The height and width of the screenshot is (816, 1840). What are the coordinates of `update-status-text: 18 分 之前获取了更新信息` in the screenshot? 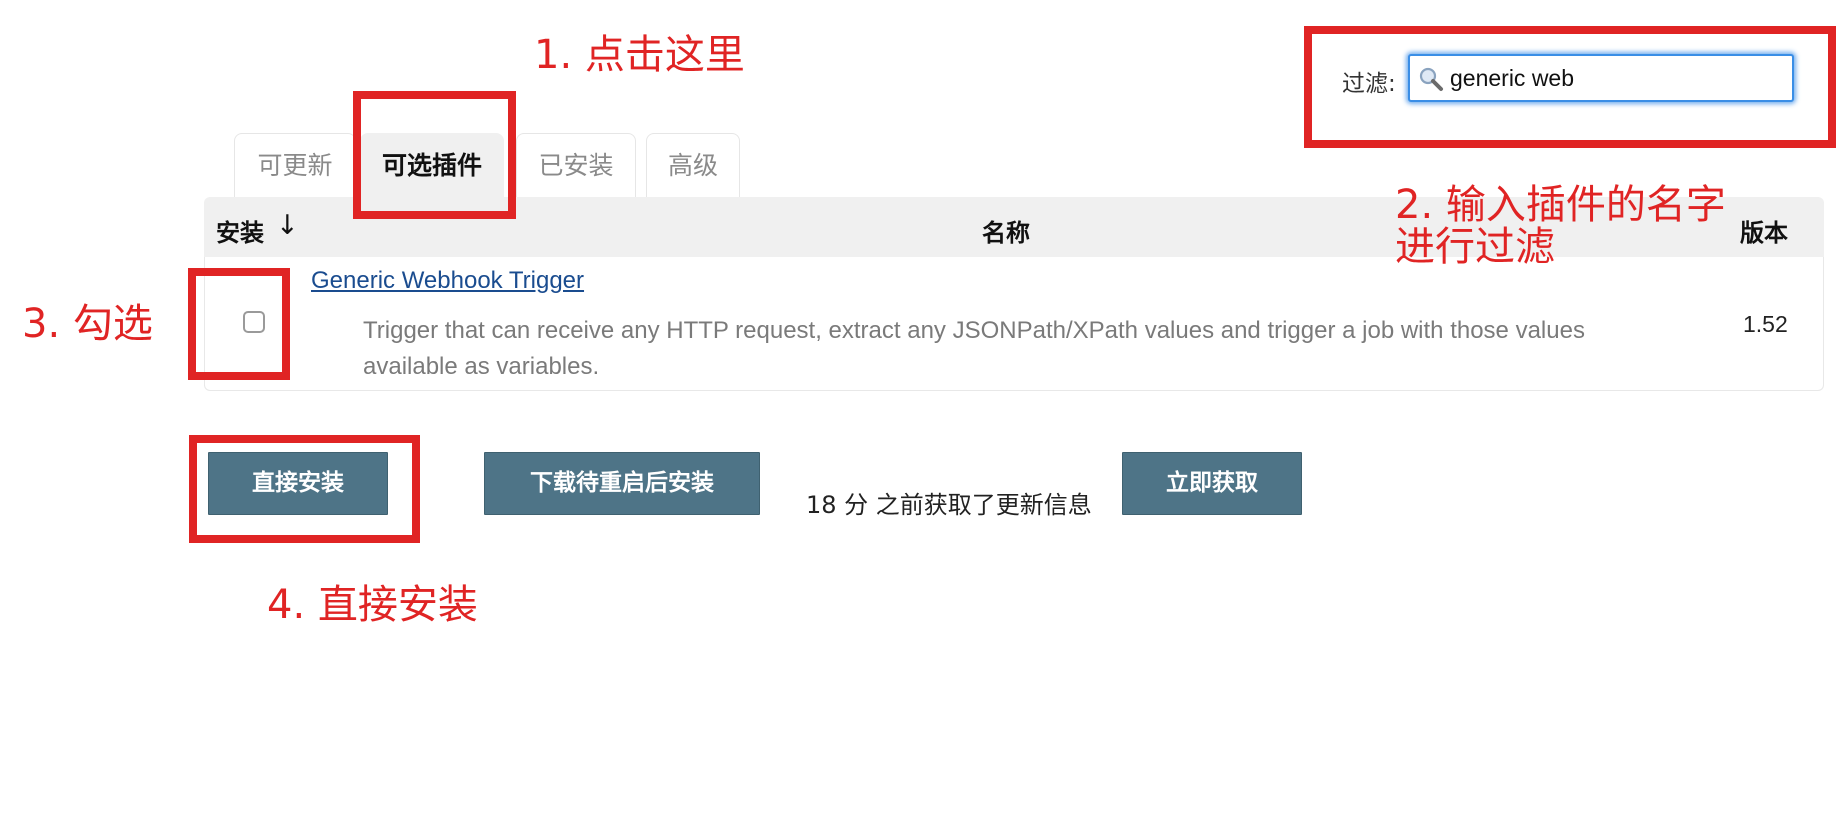 It's located at (949, 505).